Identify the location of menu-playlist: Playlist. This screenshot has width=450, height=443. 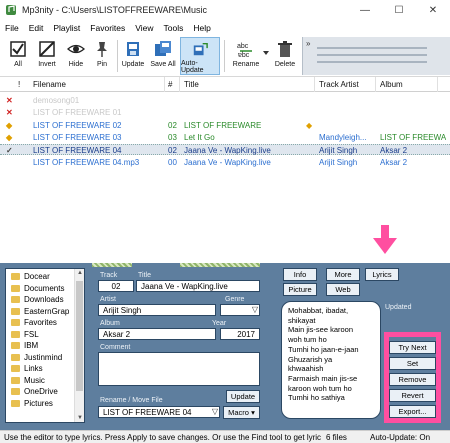
(66, 28).